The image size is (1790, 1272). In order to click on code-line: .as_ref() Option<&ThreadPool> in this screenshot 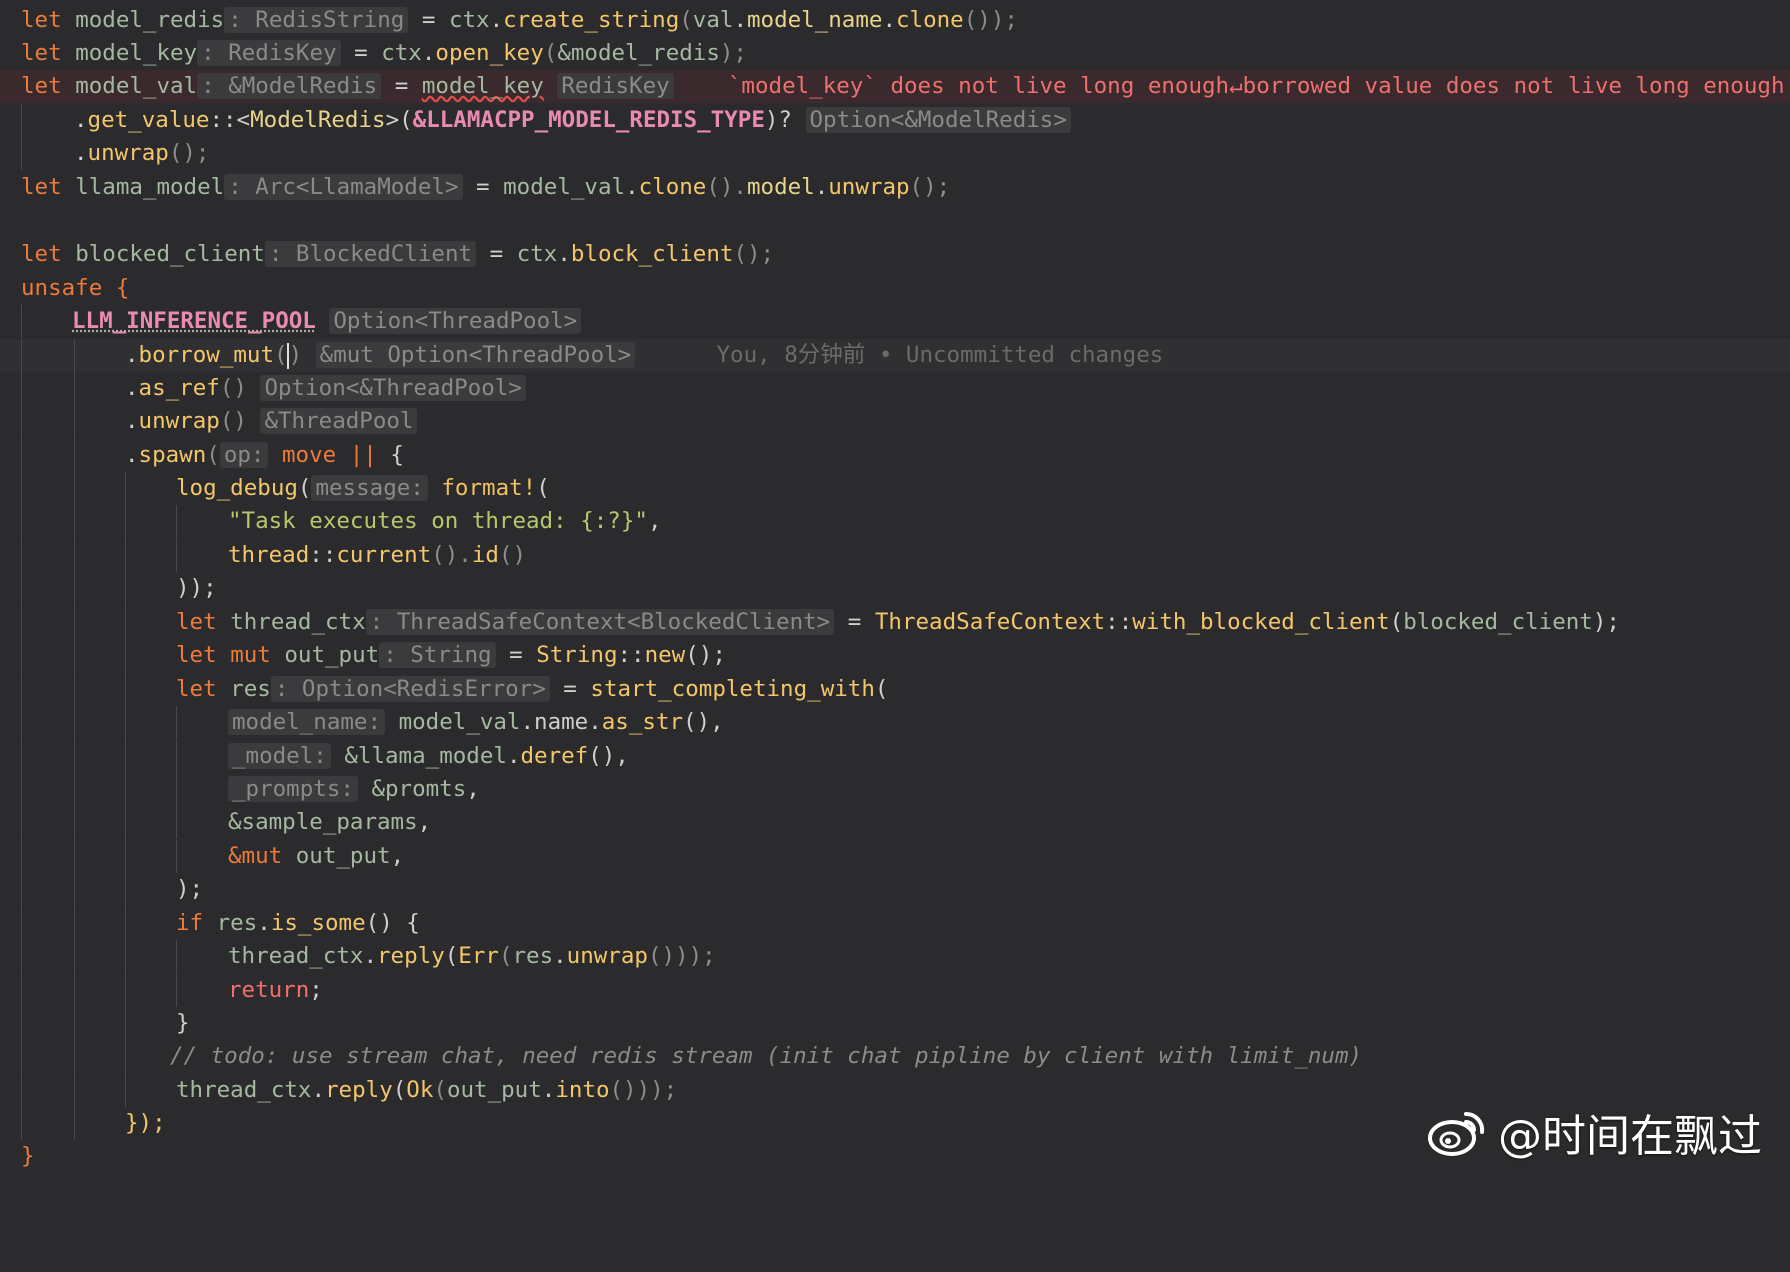, I will do `click(895, 388)`.